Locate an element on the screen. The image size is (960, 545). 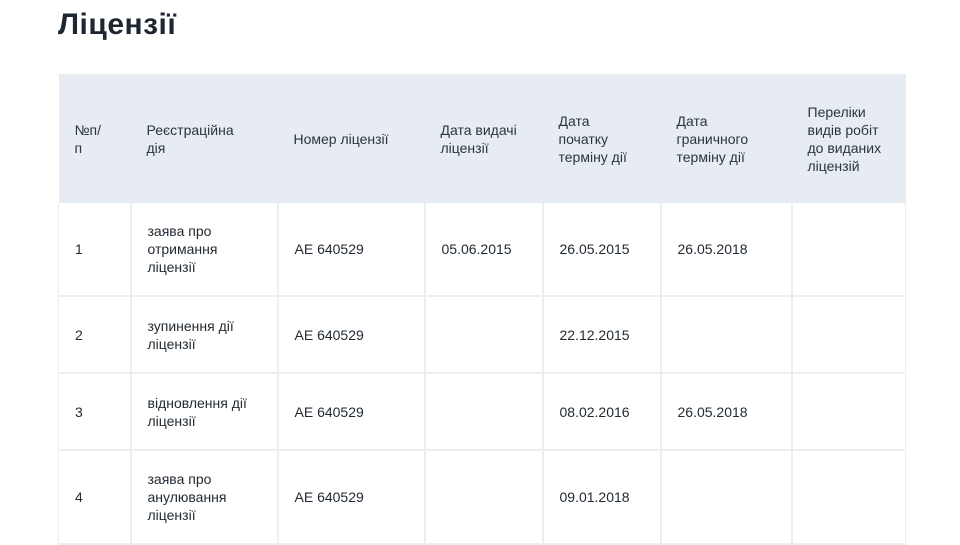
header-work-types: Переліки видів робіт до виданих ліцензій is located at coordinates (848, 138).